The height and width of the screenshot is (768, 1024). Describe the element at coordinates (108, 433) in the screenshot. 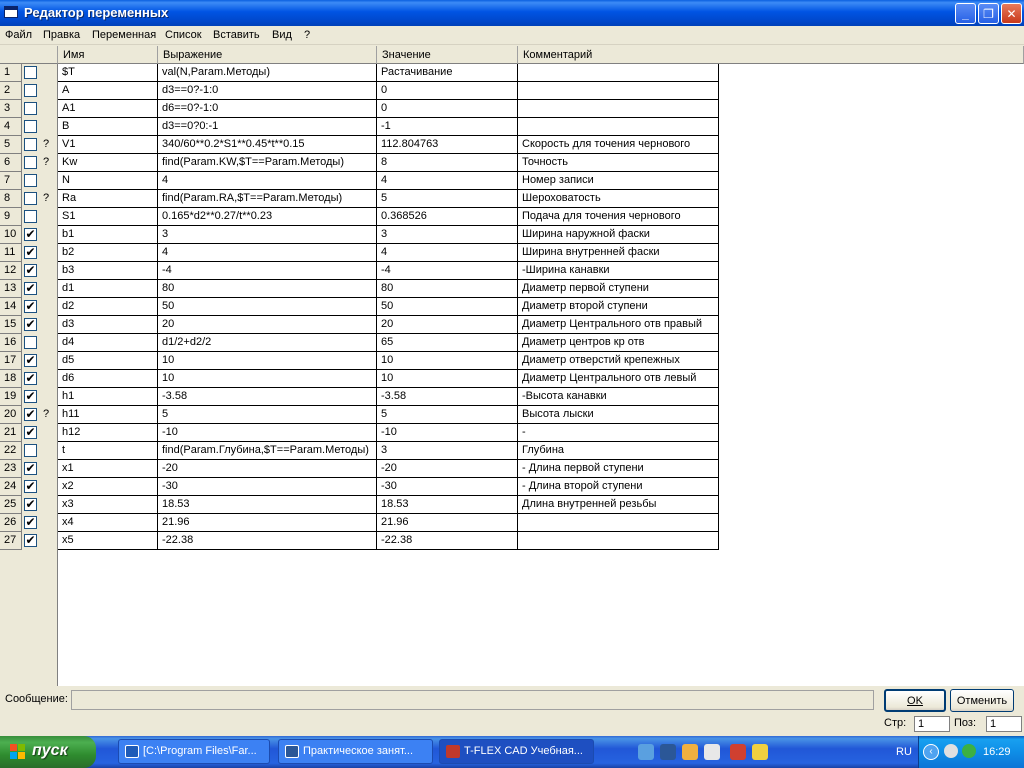

I see `cell-name: h12` at that location.